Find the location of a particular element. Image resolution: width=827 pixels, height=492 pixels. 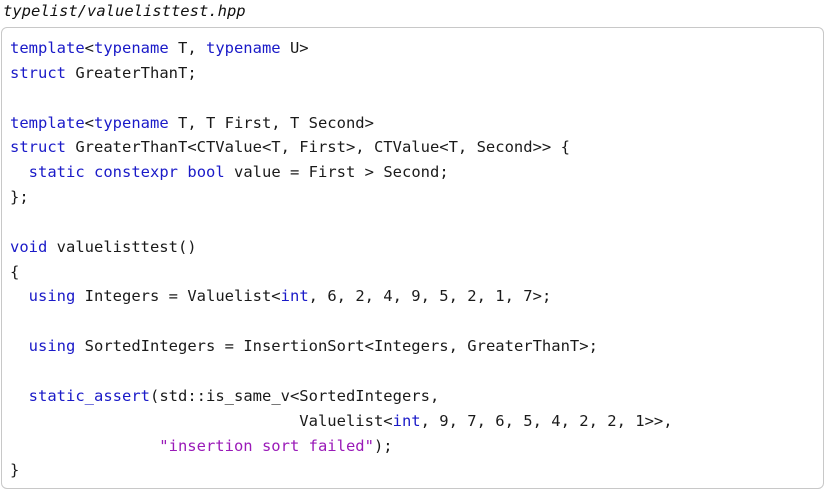

code-line: void valuelisttest() is located at coordinates (341, 247).